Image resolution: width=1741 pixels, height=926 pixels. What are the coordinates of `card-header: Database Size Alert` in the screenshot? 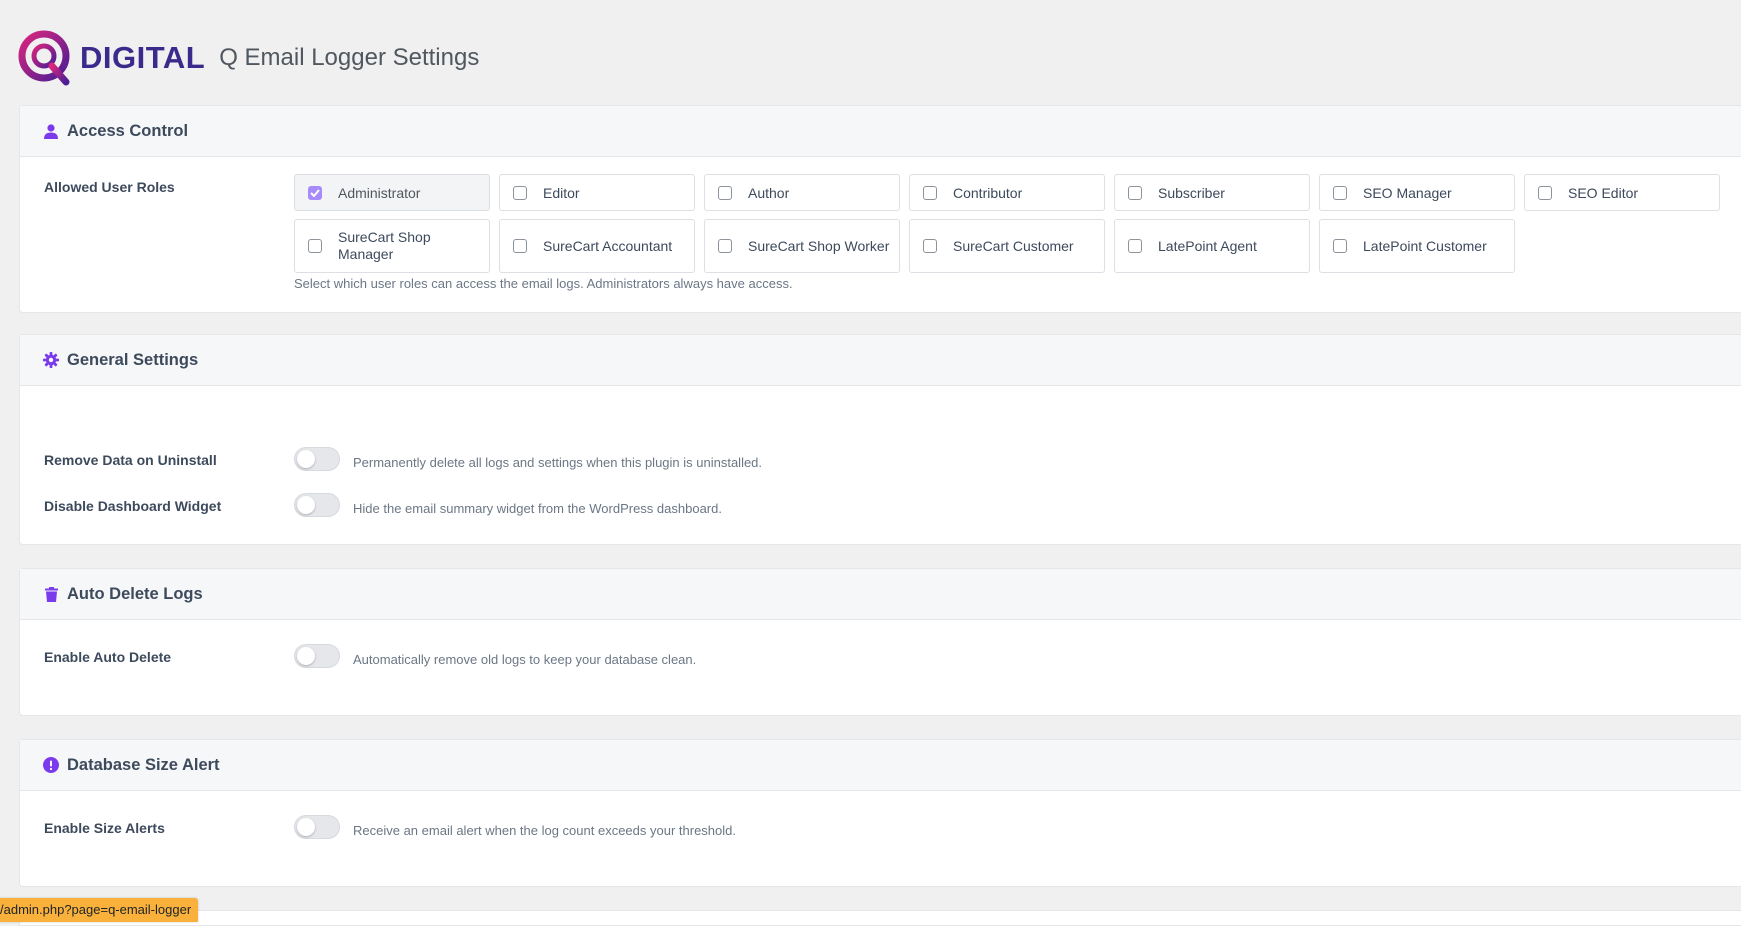 It's located at (880, 765).